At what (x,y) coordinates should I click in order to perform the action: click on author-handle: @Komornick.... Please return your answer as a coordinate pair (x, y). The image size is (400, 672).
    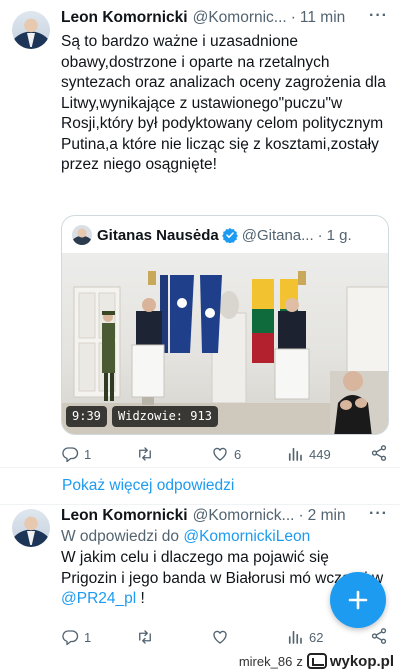
    Looking at the image, I should click on (244, 516).